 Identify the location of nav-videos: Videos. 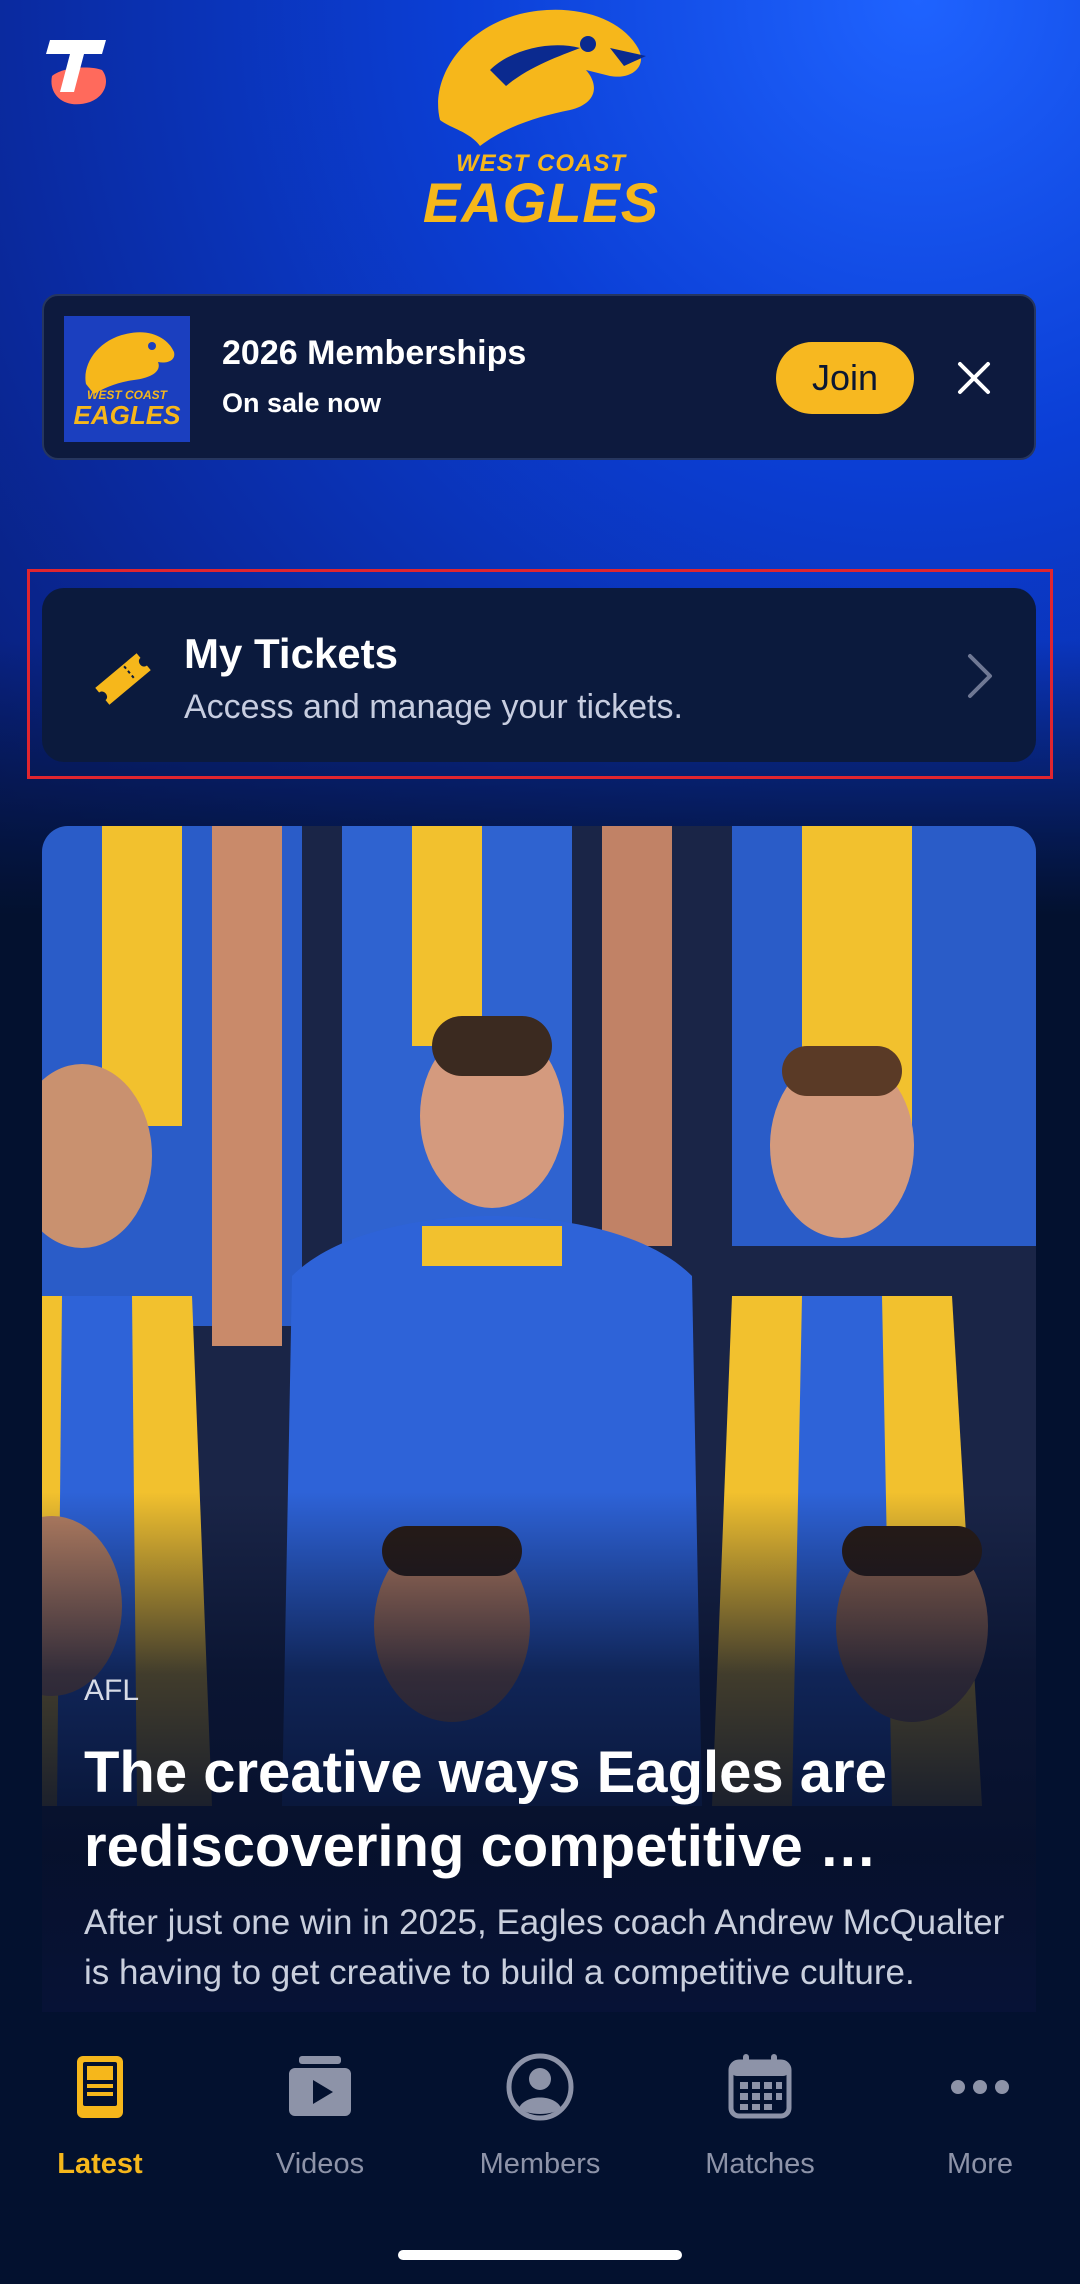
(320, 2116).